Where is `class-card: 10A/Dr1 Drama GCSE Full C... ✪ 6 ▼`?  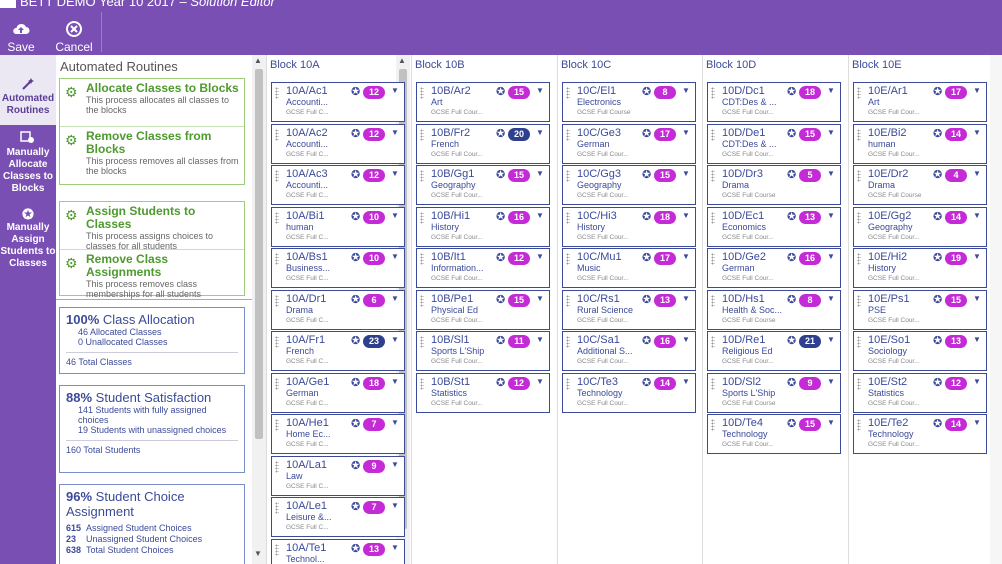 class-card: 10A/Dr1 Drama GCSE Full C... ✪ 6 ▼ is located at coordinates (338, 309).